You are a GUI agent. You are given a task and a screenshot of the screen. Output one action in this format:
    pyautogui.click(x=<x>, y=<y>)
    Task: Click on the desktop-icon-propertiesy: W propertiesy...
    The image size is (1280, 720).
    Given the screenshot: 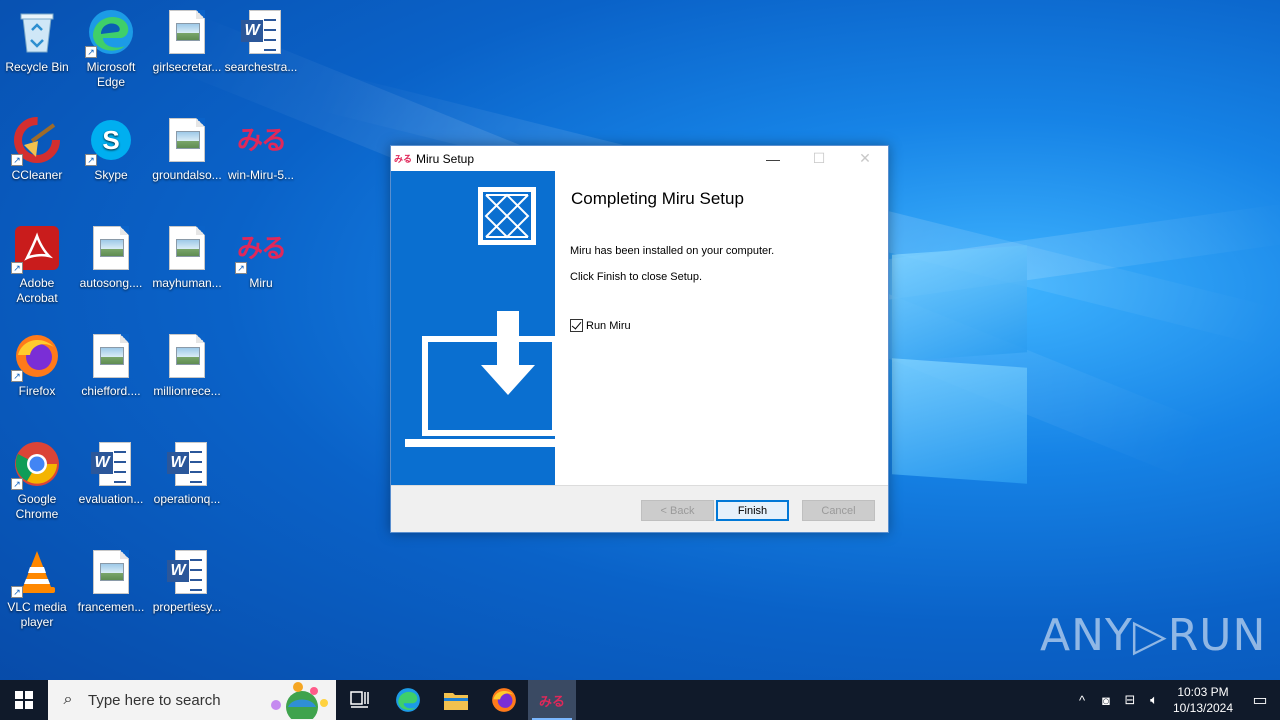 What is the action you would take?
    pyautogui.click(x=187, y=581)
    